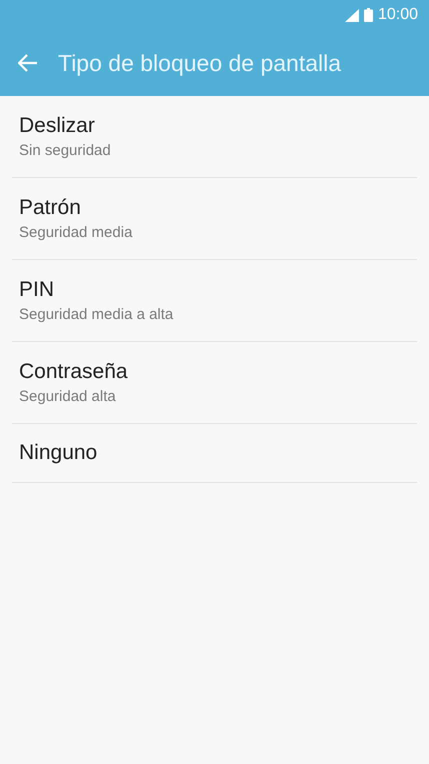 This screenshot has width=429, height=764. Describe the element at coordinates (351, 15) in the screenshot. I see `signal-icon` at that location.